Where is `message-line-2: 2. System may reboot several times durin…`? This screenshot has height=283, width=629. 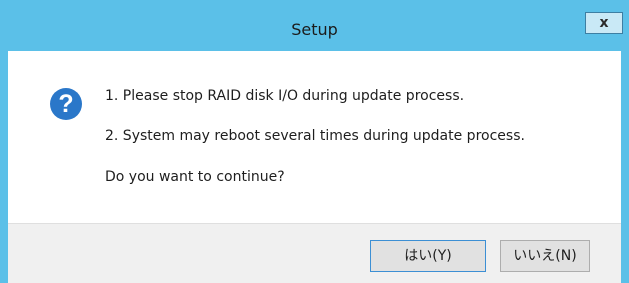 message-line-2: 2. System may reboot several times durin… is located at coordinates (315, 136).